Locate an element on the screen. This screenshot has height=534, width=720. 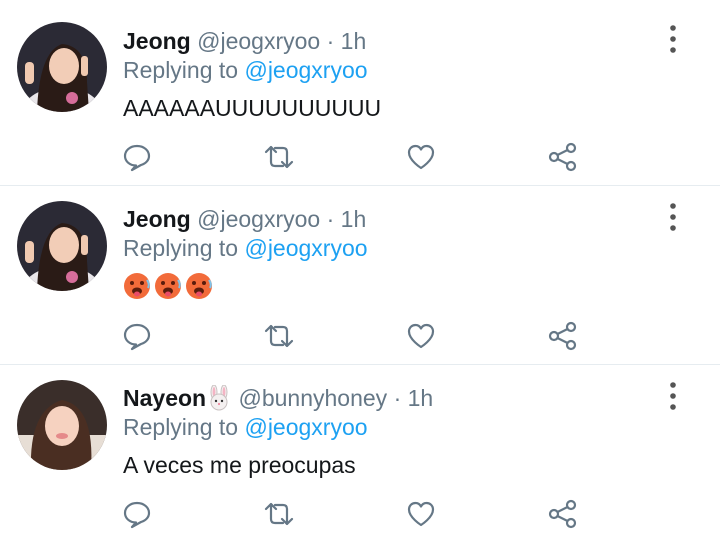
bunny-emoji is located at coordinates (219, 398).